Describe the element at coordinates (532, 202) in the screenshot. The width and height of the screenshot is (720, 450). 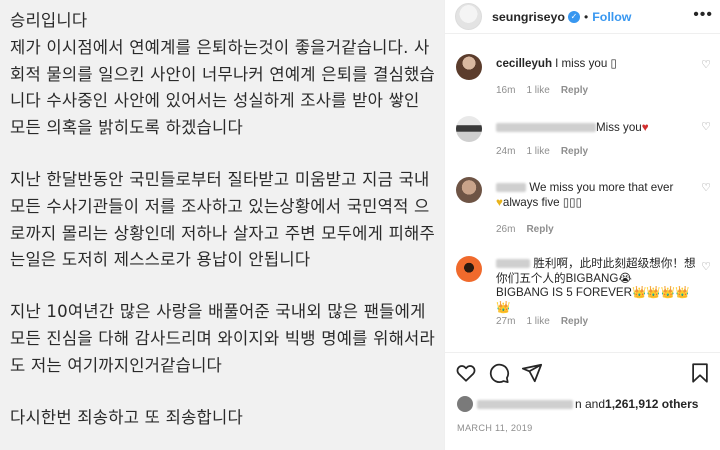
I see `comment-text-line2: always five` at that location.